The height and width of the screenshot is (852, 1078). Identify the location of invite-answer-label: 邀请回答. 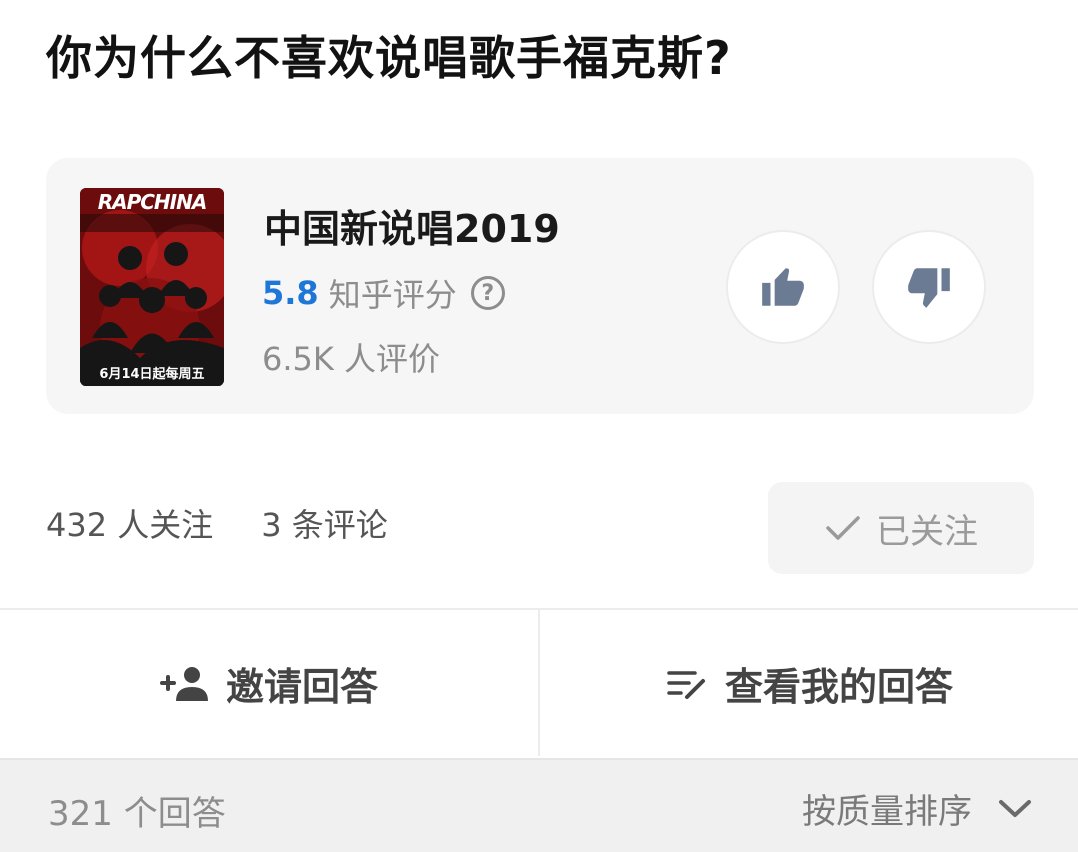
(301, 686).